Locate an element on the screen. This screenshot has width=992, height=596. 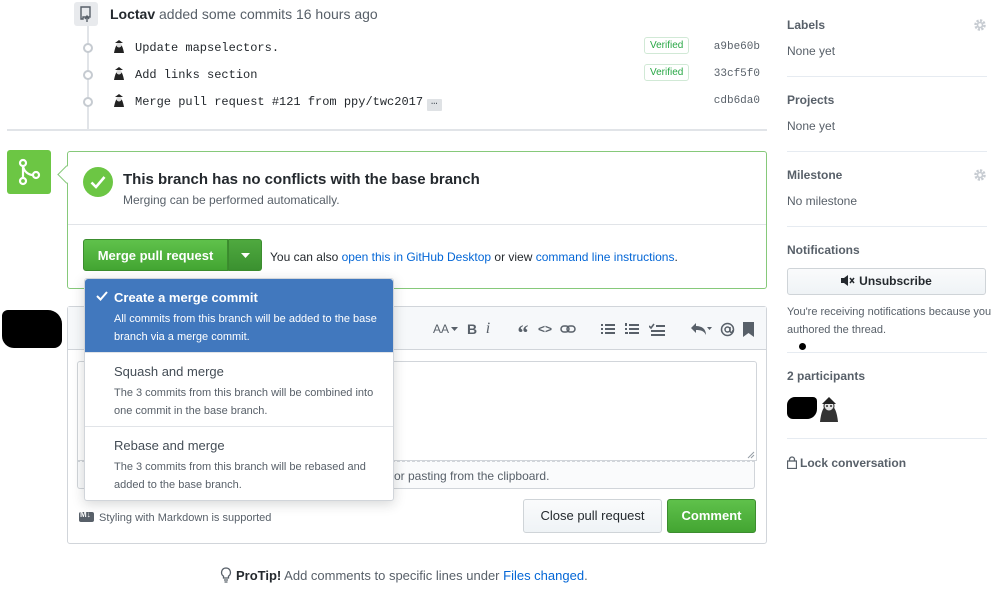
commit-message: Add links section is located at coordinates (196, 75).